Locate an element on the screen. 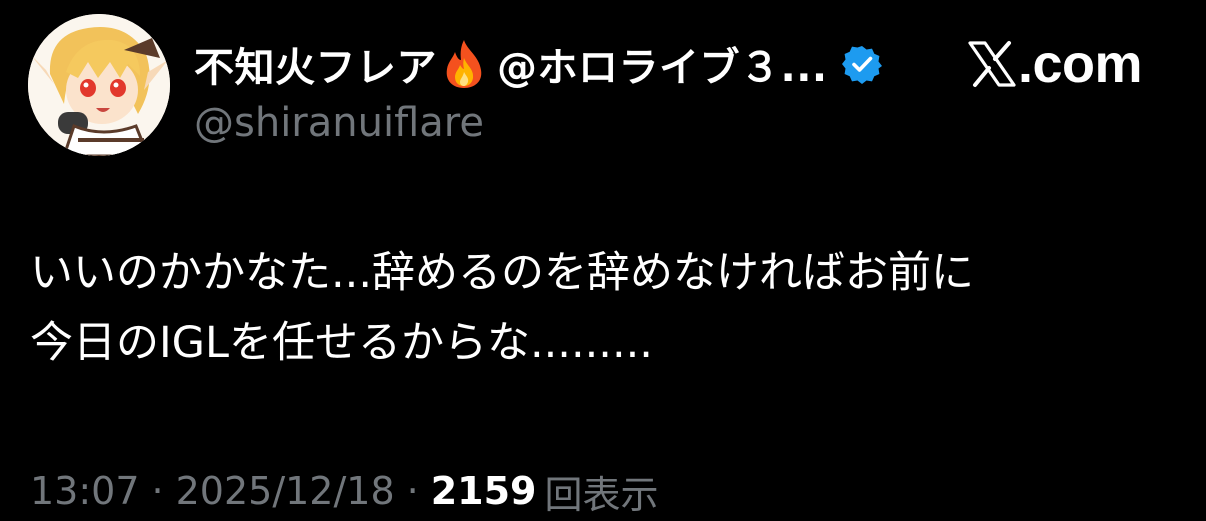 The height and width of the screenshot is (521, 1206). brand-domain-text: .com is located at coordinates (1080, 64).